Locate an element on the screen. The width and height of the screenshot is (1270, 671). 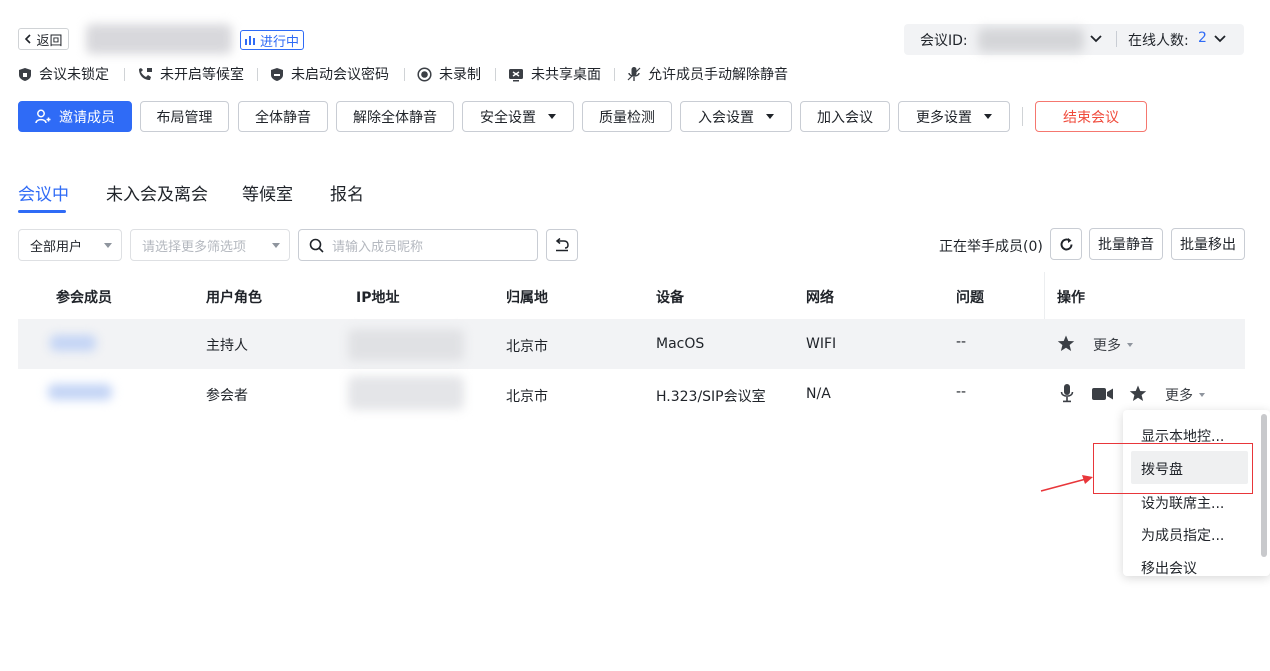
add-user-icon is located at coordinates (43, 116).